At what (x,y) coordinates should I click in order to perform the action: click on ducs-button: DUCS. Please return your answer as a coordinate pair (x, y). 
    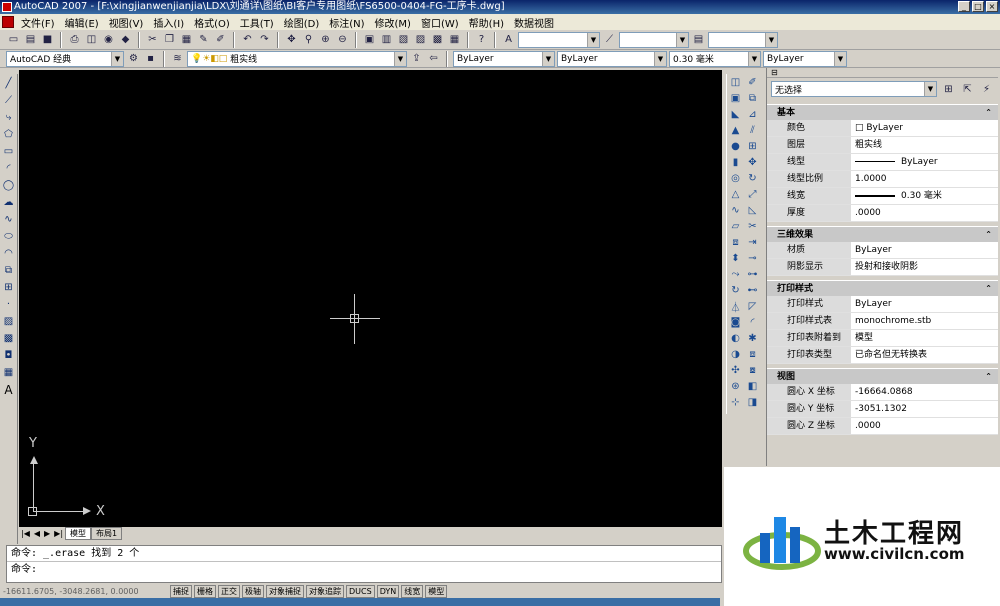
    Looking at the image, I should click on (360, 591).